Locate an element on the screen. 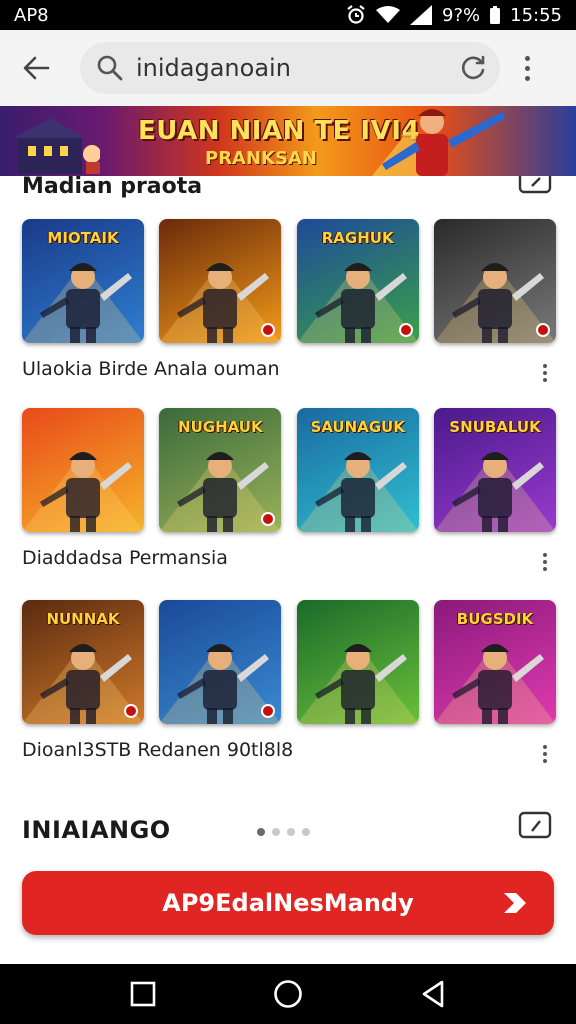 This screenshot has width=576, height=1024. game-row: NUNNAK BUGSDIK is located at coordinates (289, 662).